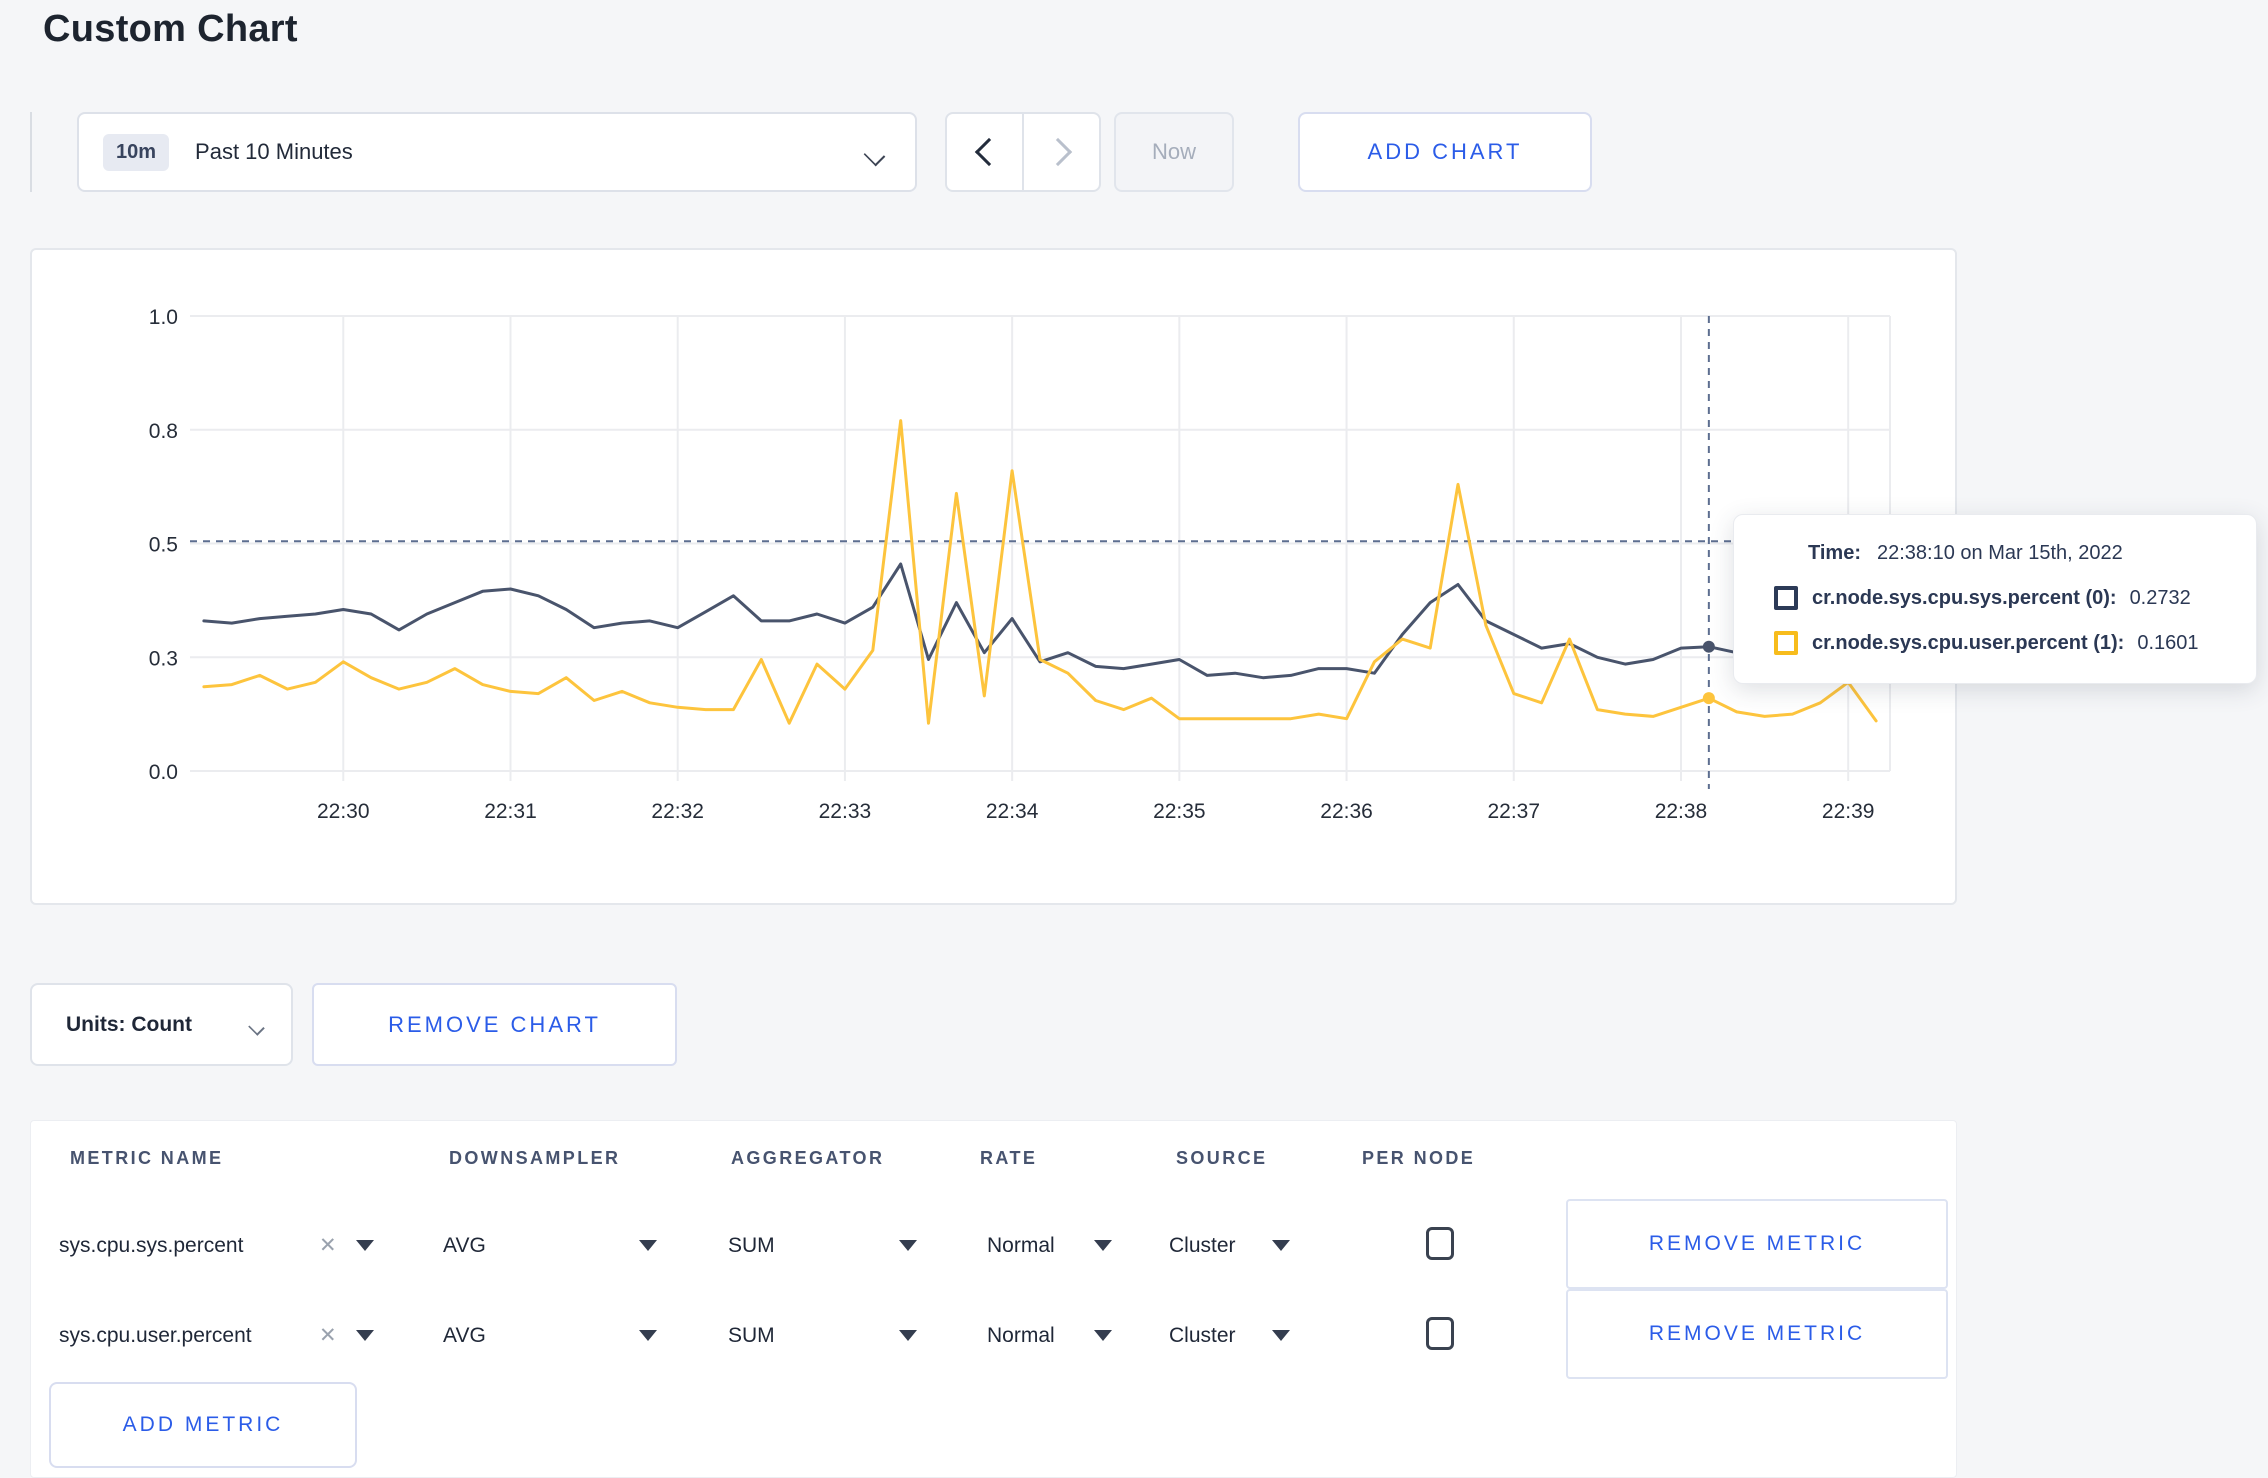 The image size is (2268, 1478). I want to click on col-header-per-node: PER NODE, so click(1419, 1158).